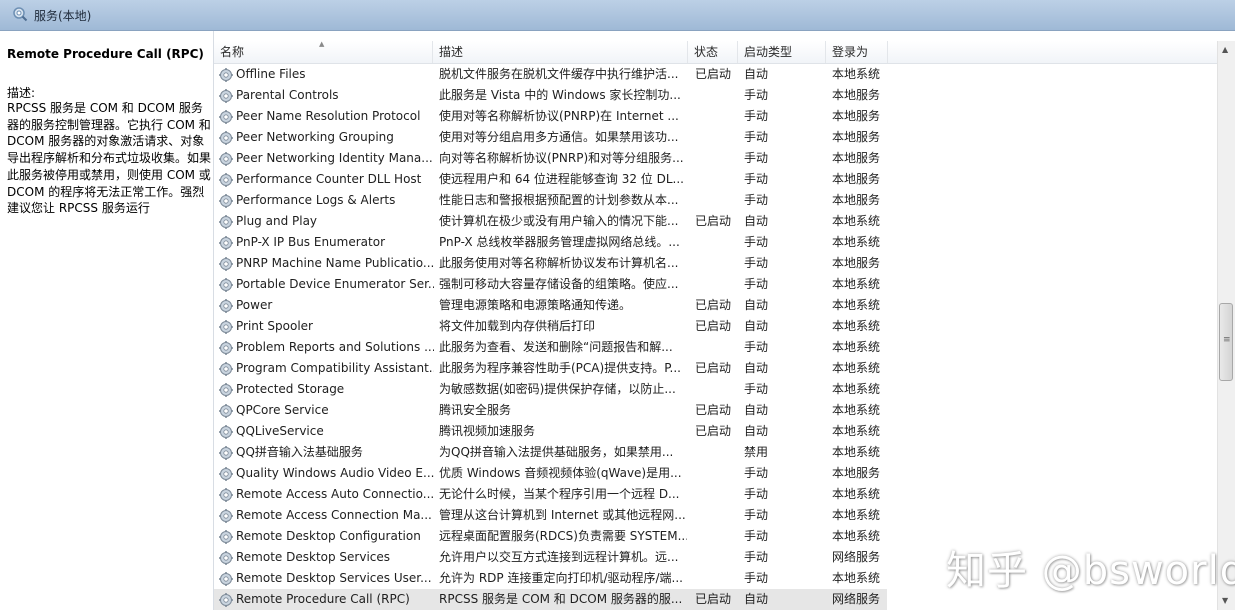 The width and height of the screenshot is (1235, 610). What do you see at coordinates (323, 52) in the screenshot?
I see `column-header-name: ▲ 名称` at bounding box center [323, 52].